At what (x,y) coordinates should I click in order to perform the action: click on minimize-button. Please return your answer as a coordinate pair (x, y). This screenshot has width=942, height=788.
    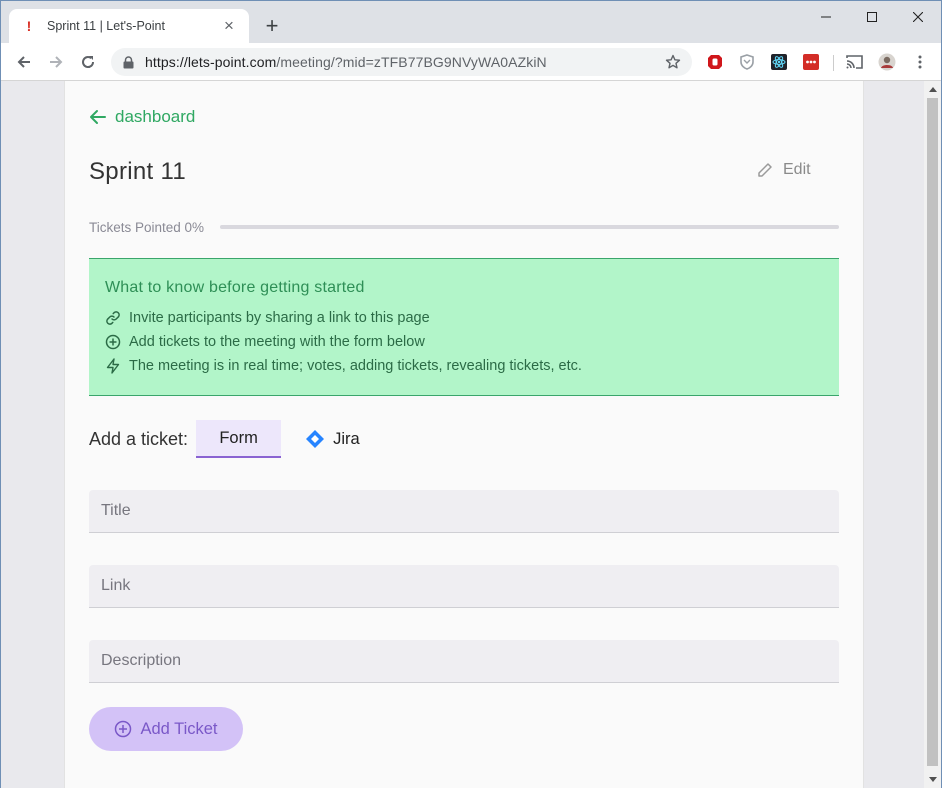
    Looking at the image, I should click on (826, 17).